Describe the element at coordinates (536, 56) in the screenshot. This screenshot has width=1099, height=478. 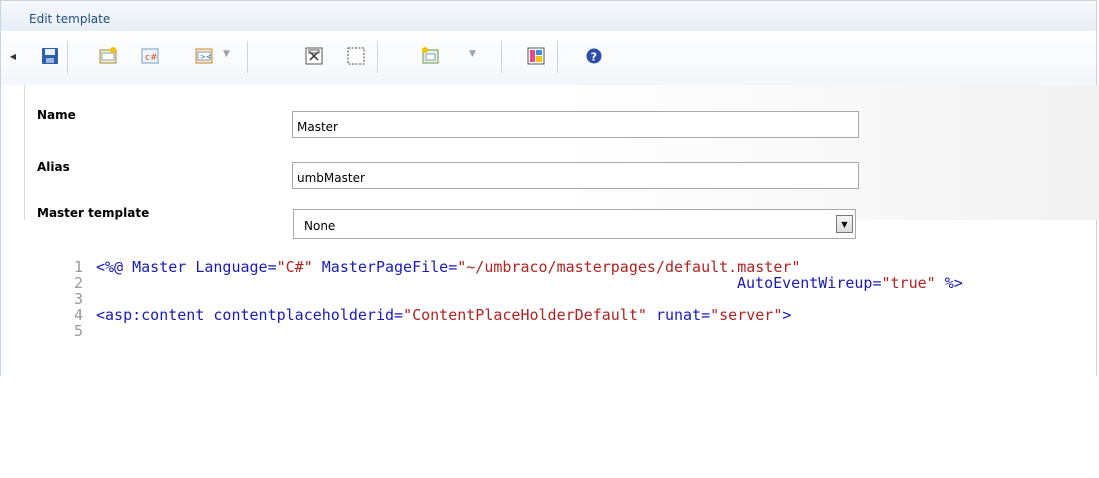
I see `templates-icon` at that location.